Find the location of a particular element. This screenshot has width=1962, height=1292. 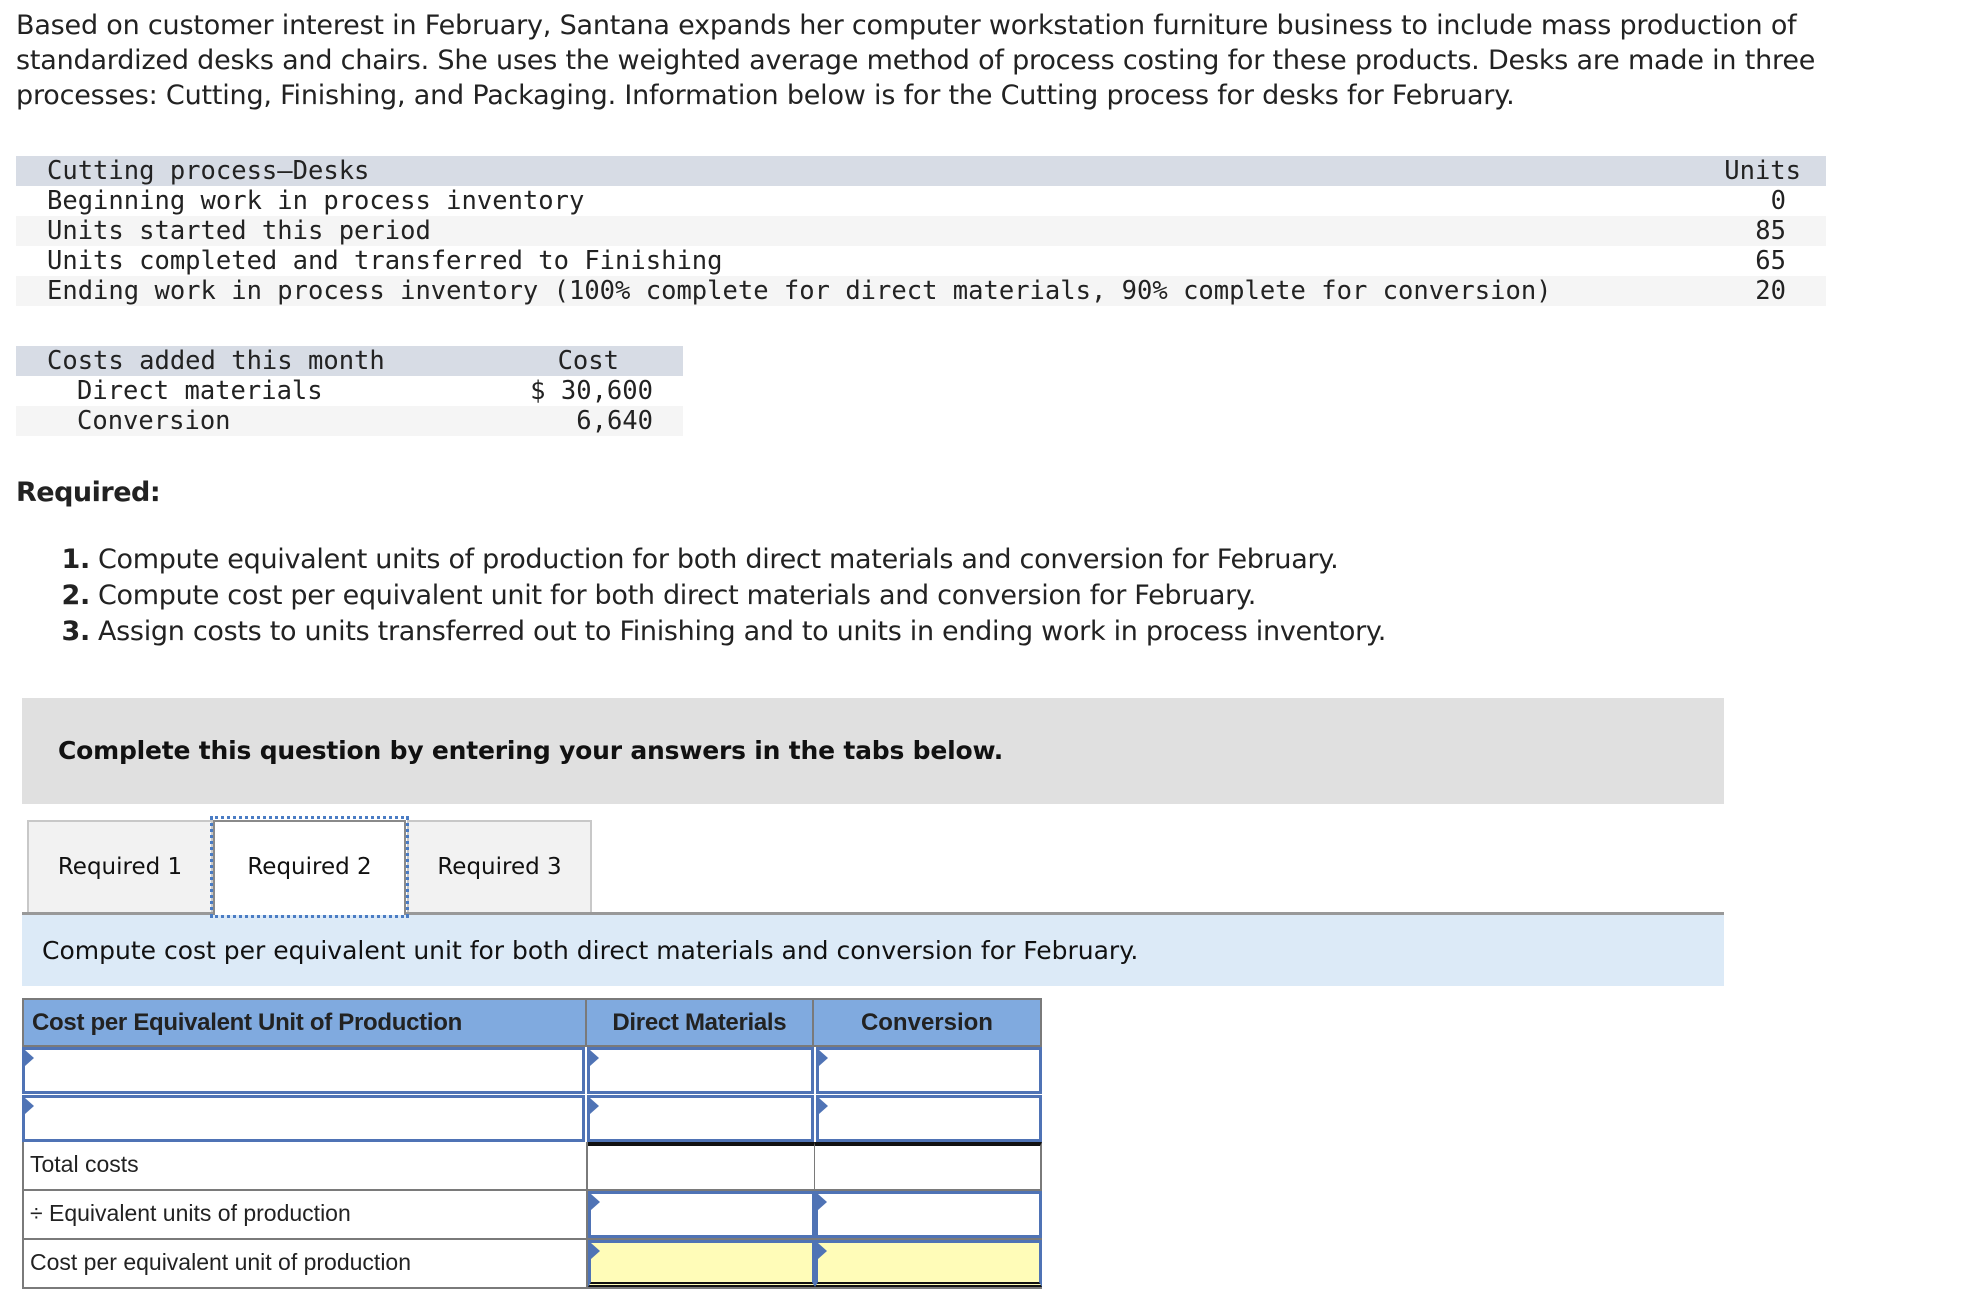

equivalent-units-direct-materials-input is located at coordinates (701, 1214).